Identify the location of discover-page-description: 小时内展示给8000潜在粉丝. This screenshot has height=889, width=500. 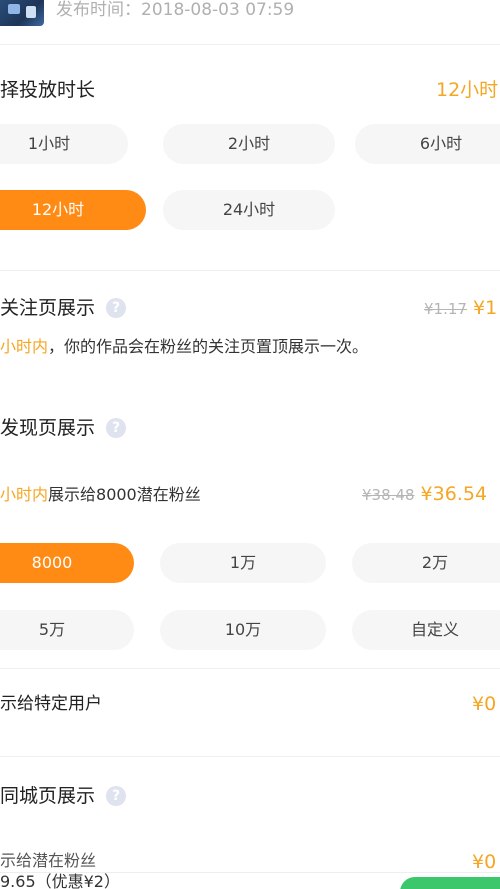
(100, 495).